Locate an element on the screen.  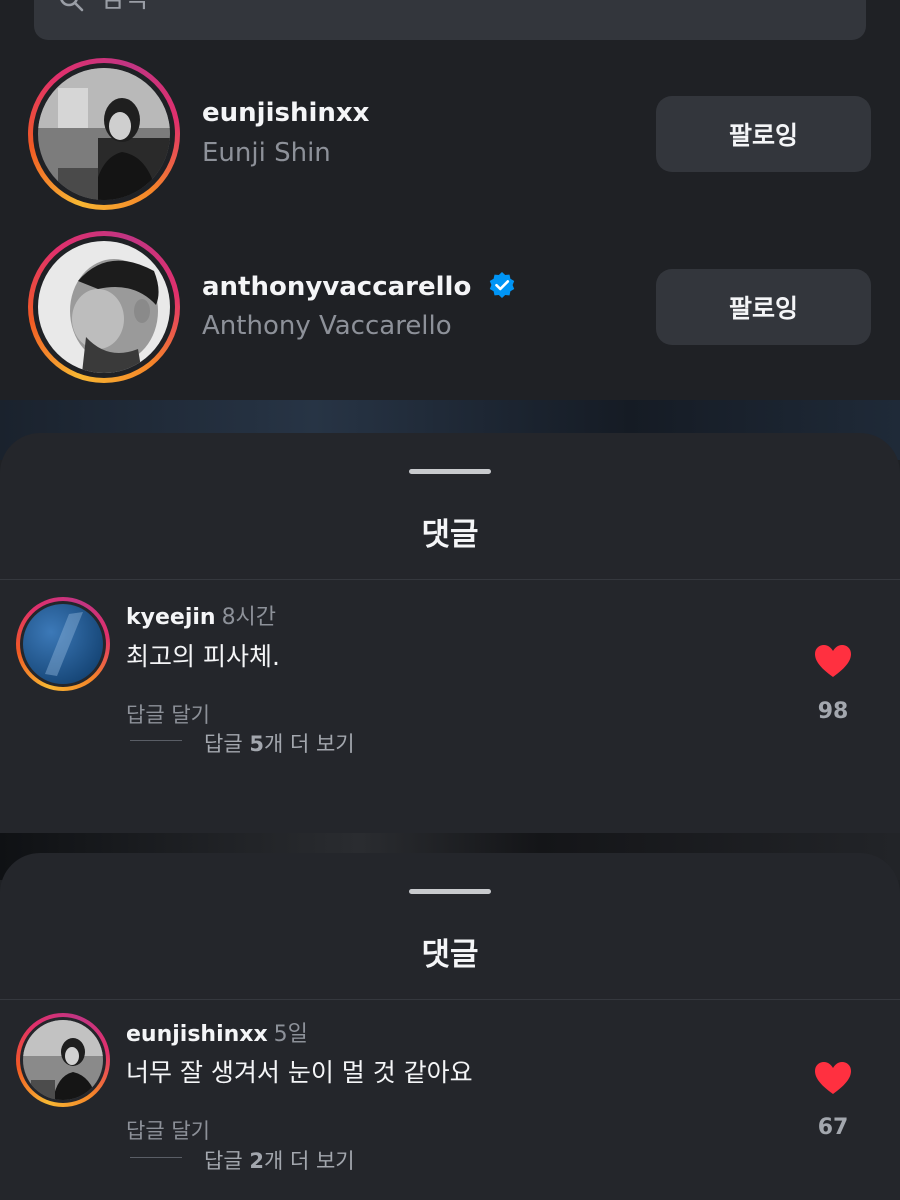
view-more-replies: 답글 5개 더 보기 is located at coordinates (279, 743).